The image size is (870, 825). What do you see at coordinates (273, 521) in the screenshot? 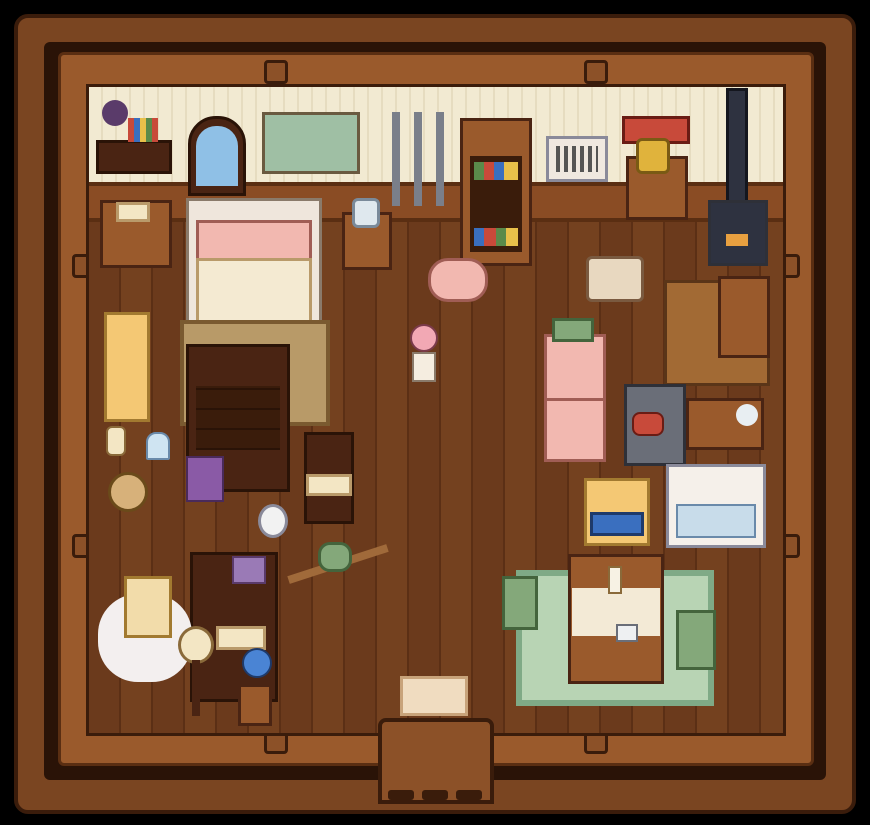
I see `crystal-ball-icon` at bounding box center [273, 521].